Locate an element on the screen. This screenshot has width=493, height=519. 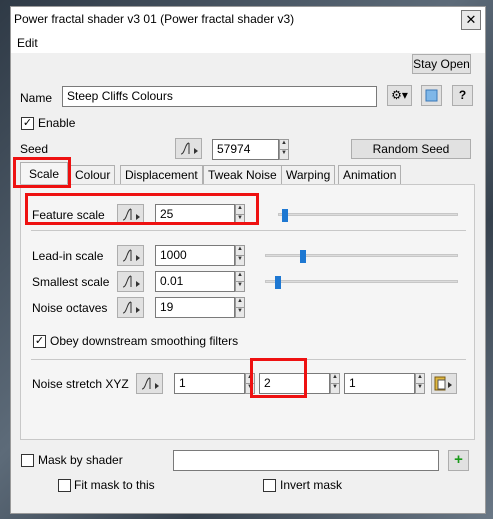
obey-smoothing-label: Obey downstream smoothing filters is located at coordinates (144, 341).